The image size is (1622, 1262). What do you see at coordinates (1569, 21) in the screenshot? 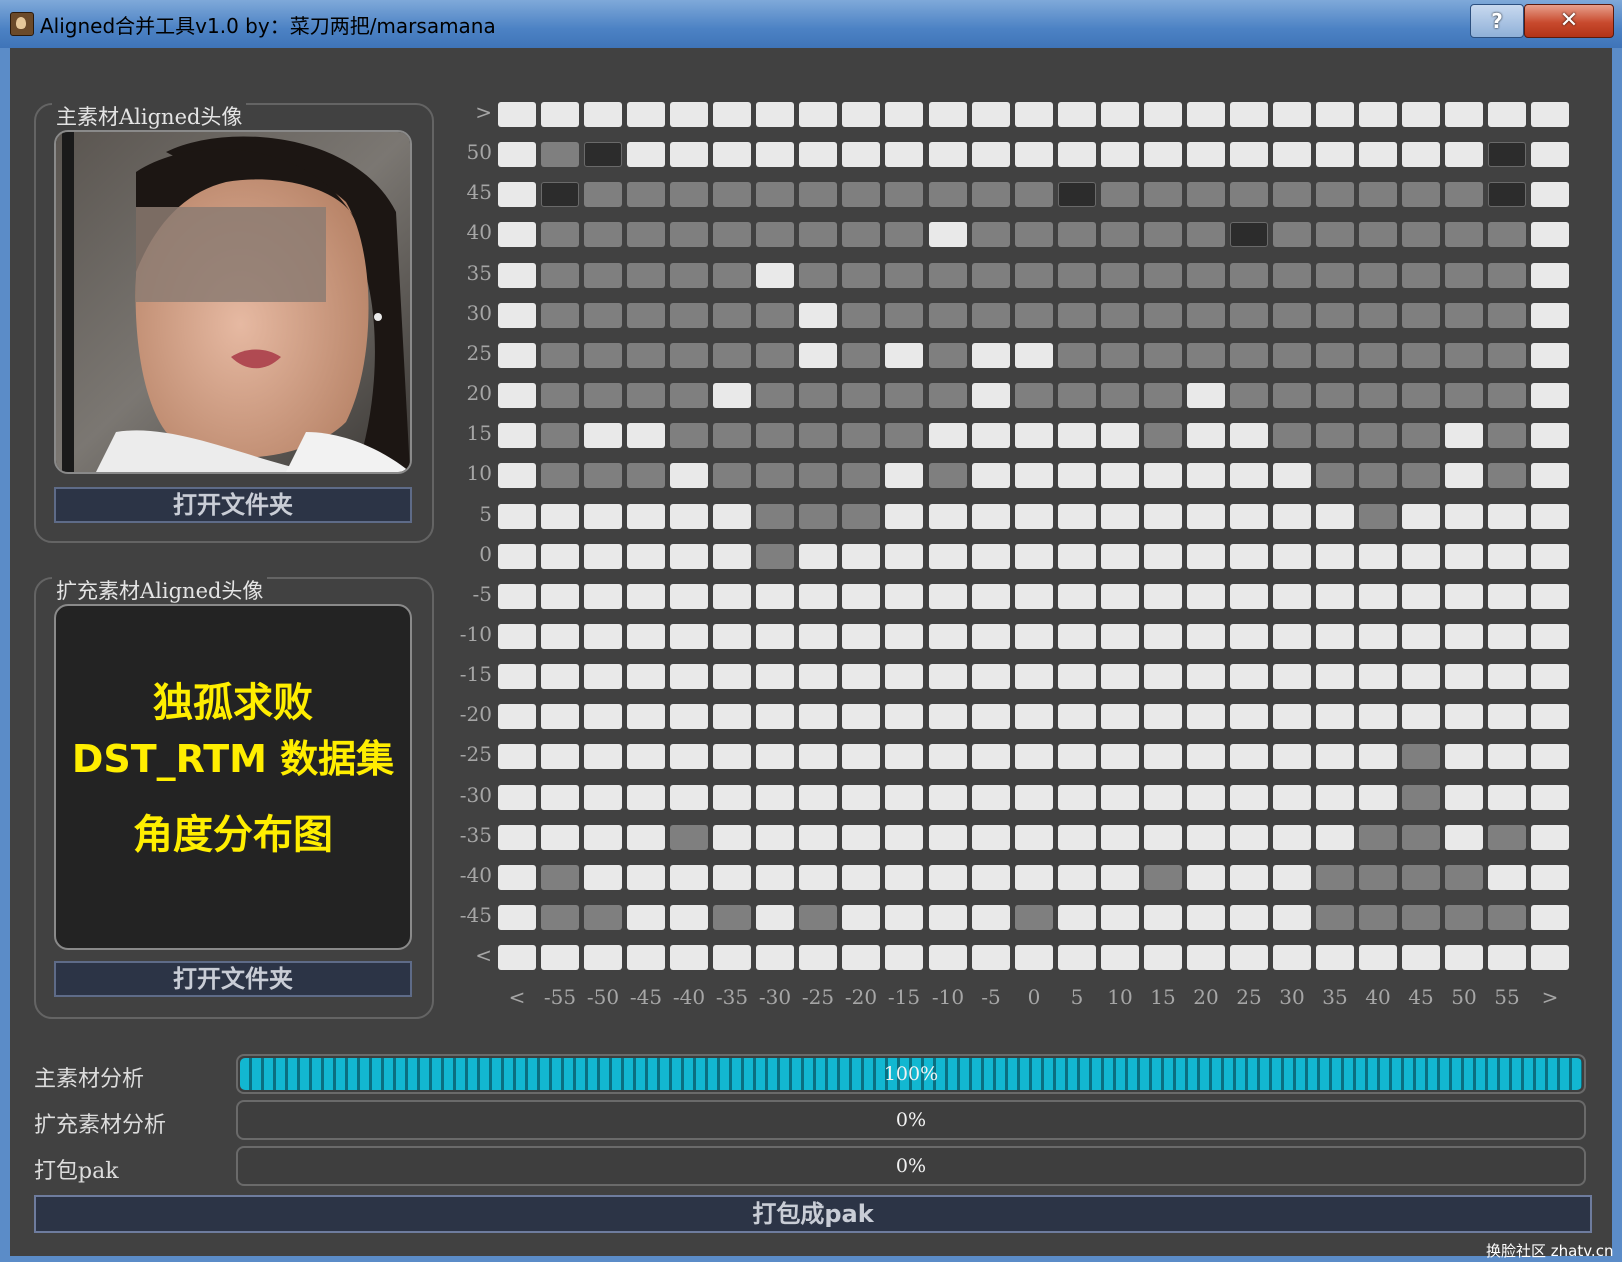
I see `close-button: ✕` at bounding box center [1569, 21].